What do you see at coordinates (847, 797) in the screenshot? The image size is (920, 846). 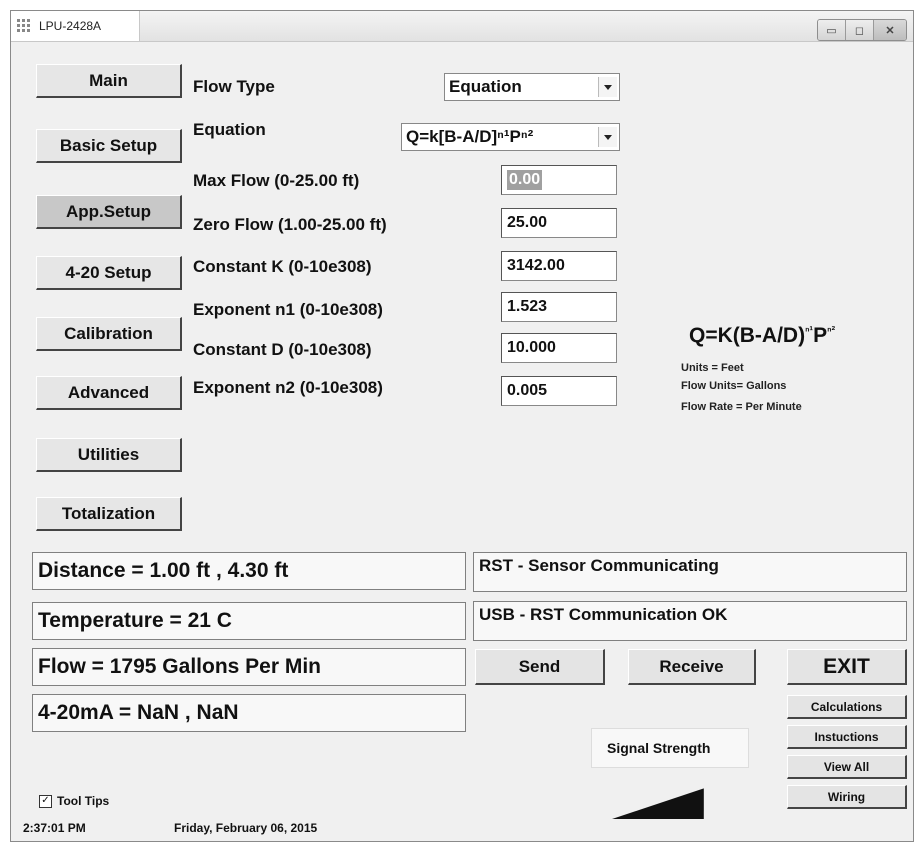 I see `wiring-button: Wiring` at bounding box center [847, 797].